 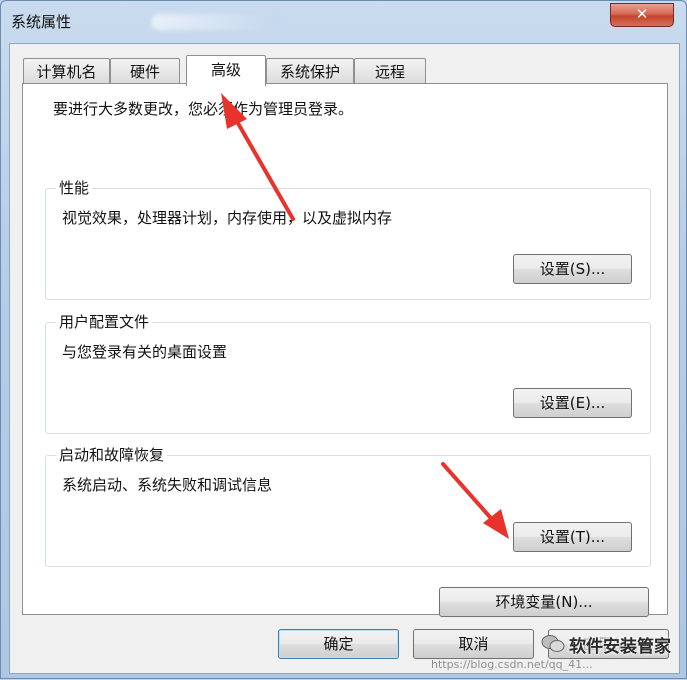 I want to click on tab-hardware: 硬件, so click(x=145, y=71).